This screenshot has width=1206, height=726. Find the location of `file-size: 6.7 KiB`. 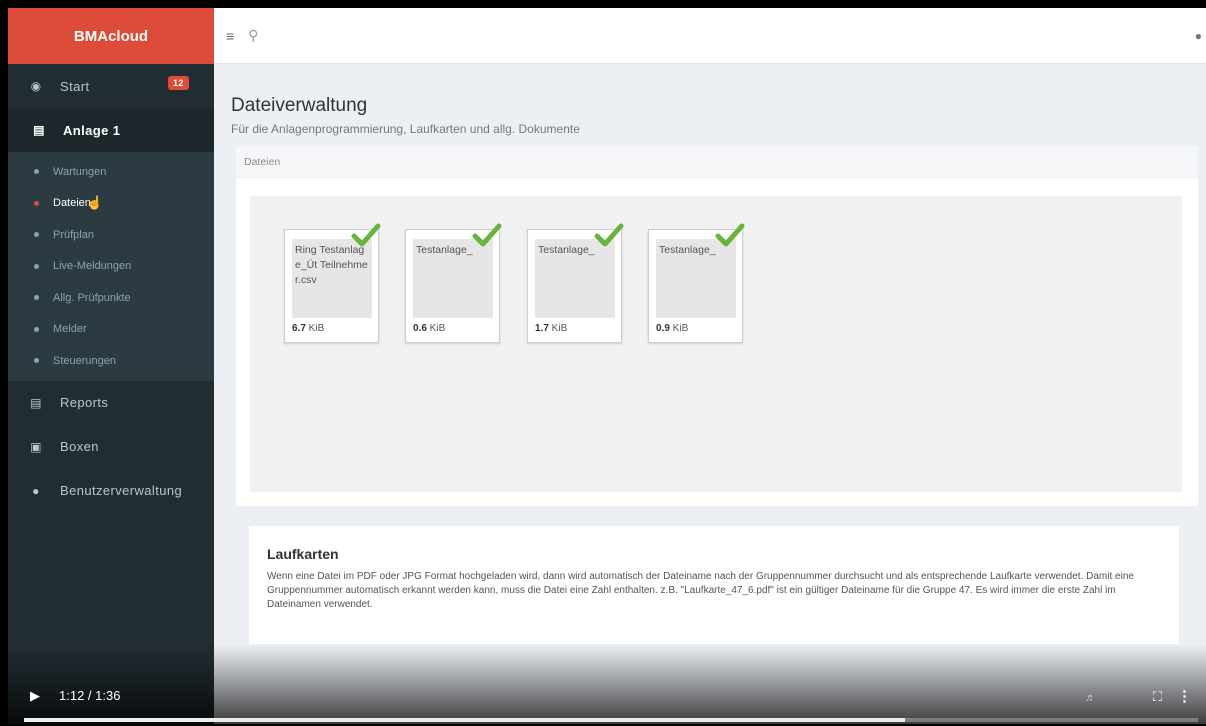

file-size: 6.7 KiB is located at coordinates (308, 328).